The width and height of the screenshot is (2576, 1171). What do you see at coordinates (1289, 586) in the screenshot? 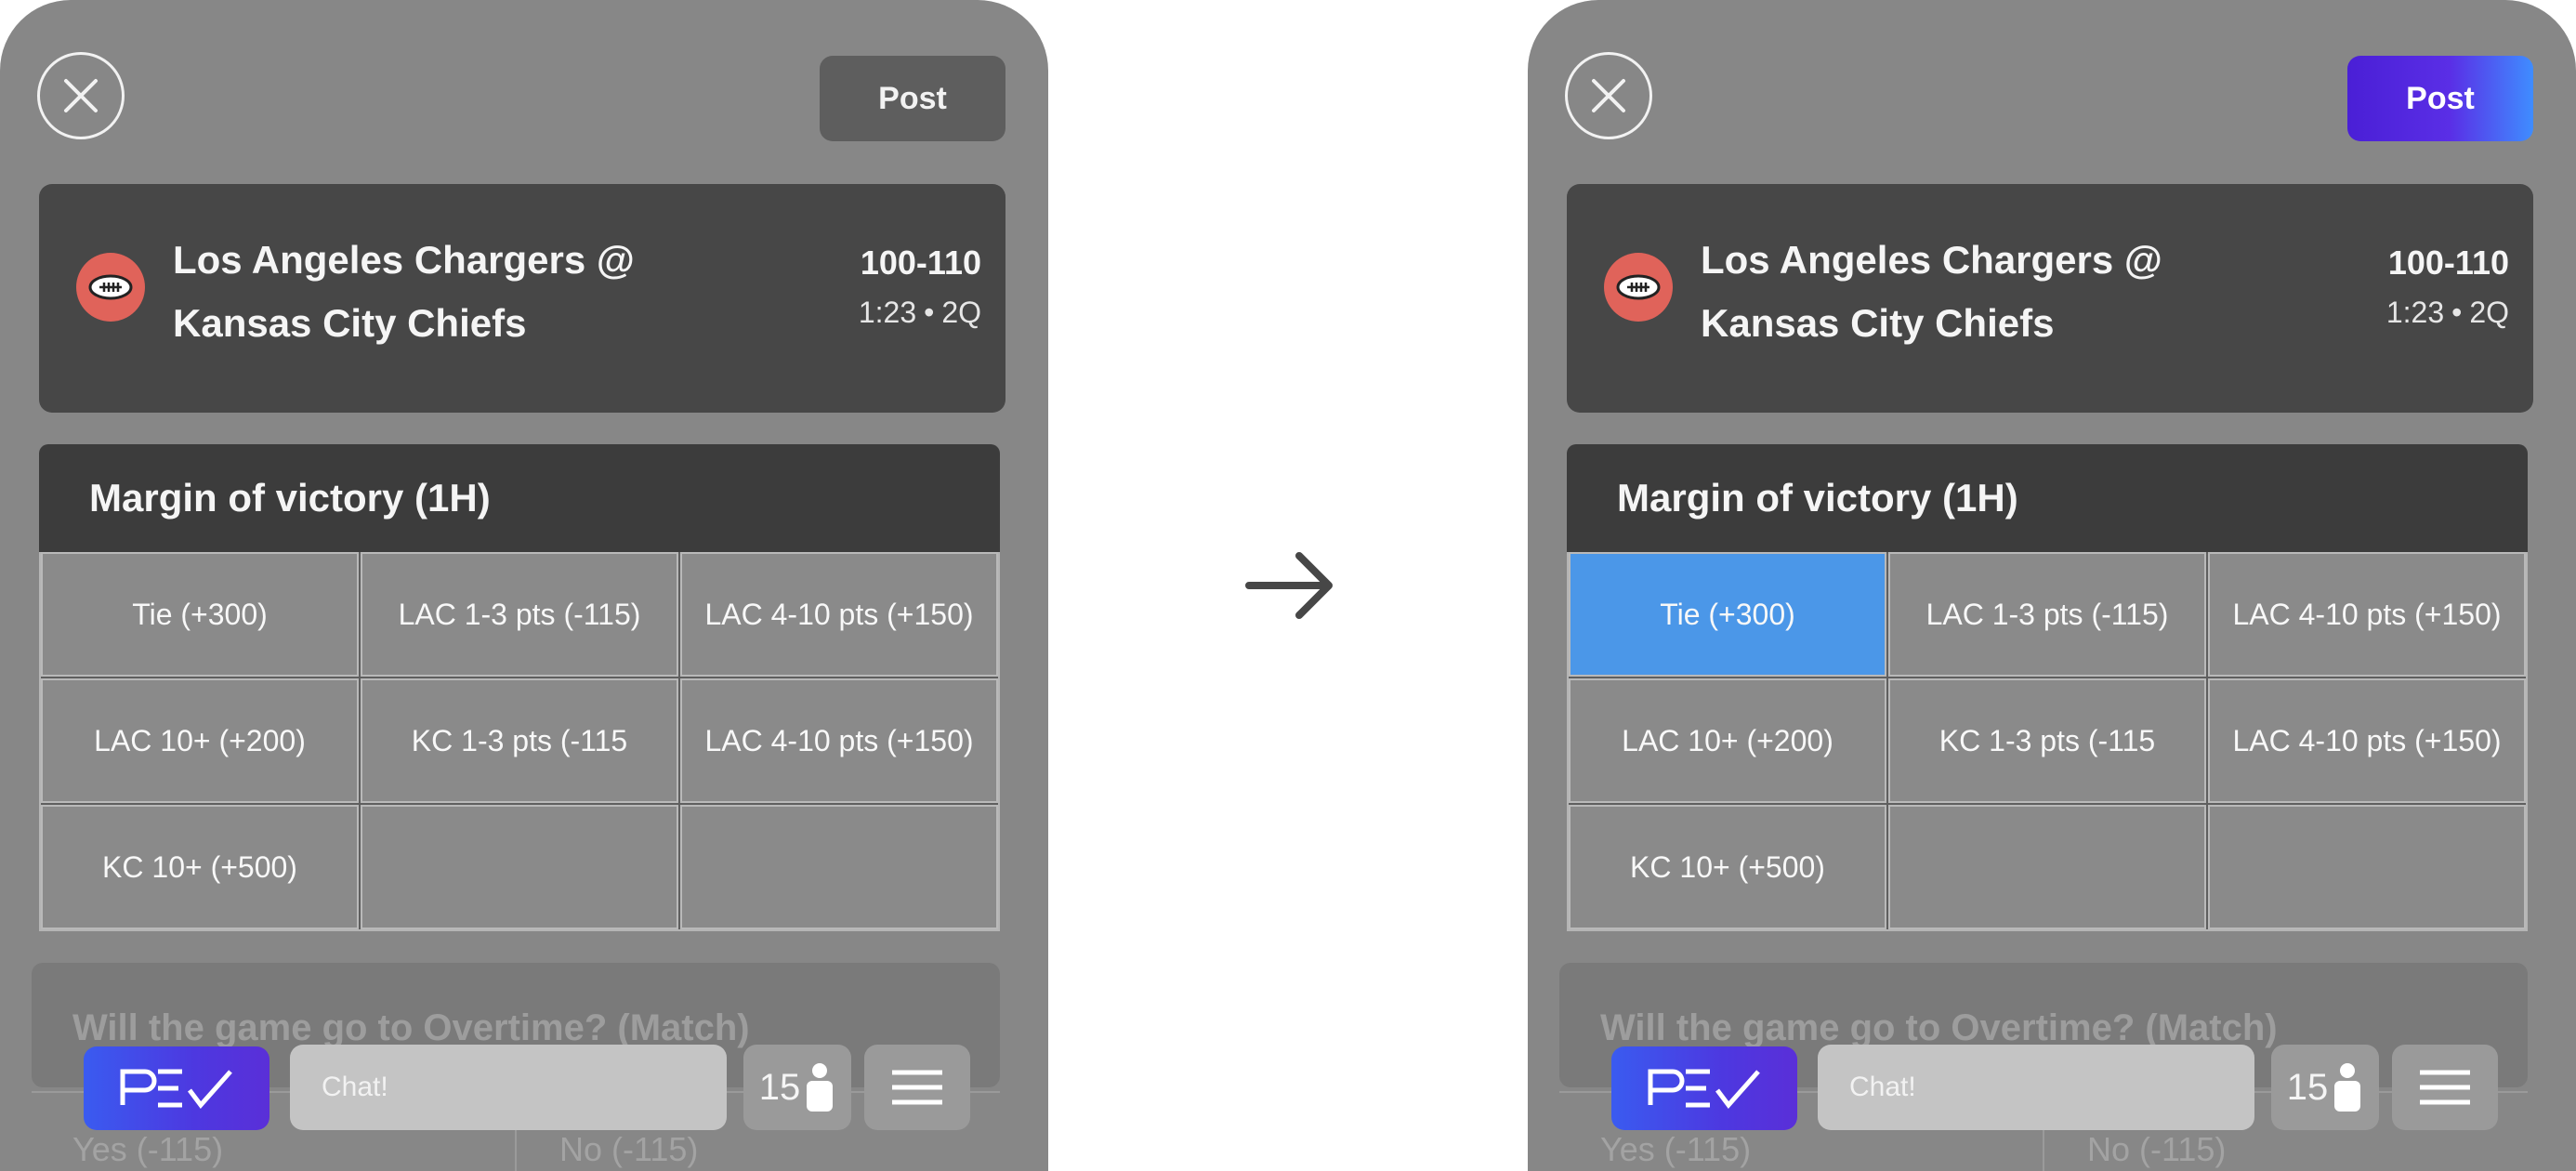
I see `arrow-right-icon` at bounding box center [1289, 586].